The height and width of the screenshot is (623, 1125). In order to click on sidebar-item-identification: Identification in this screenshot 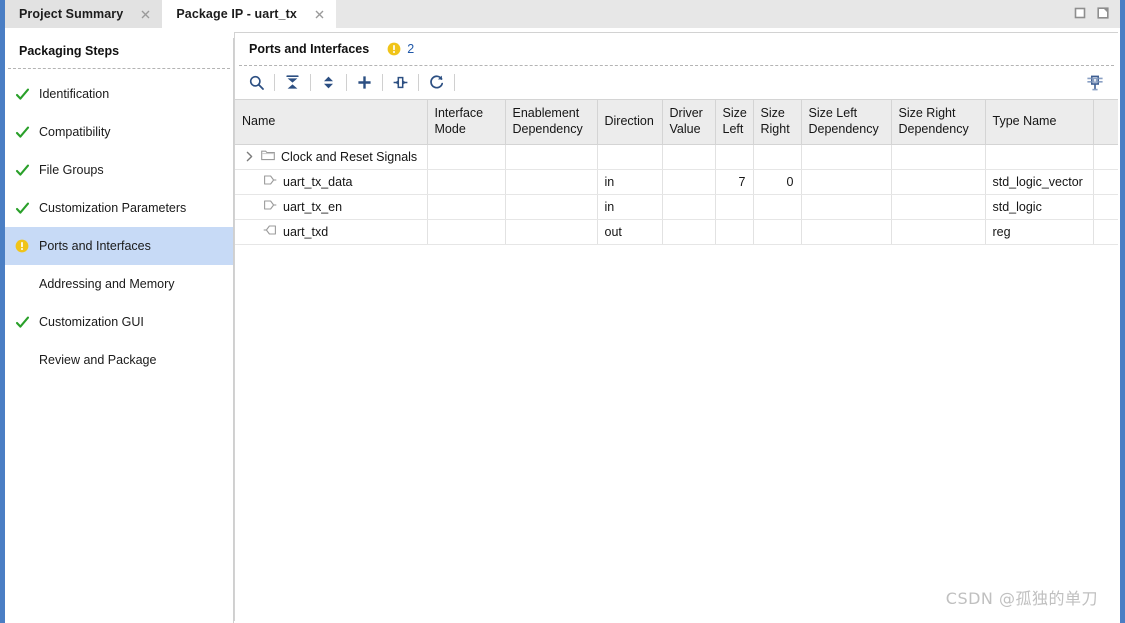, I will do `click(119, 94)`.